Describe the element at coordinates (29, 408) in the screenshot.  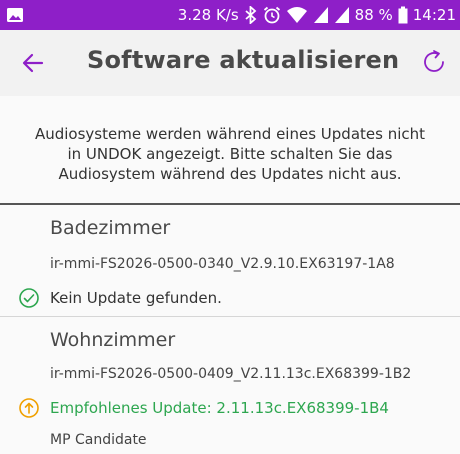
I see `arrow-up-circle-icon` at that location.